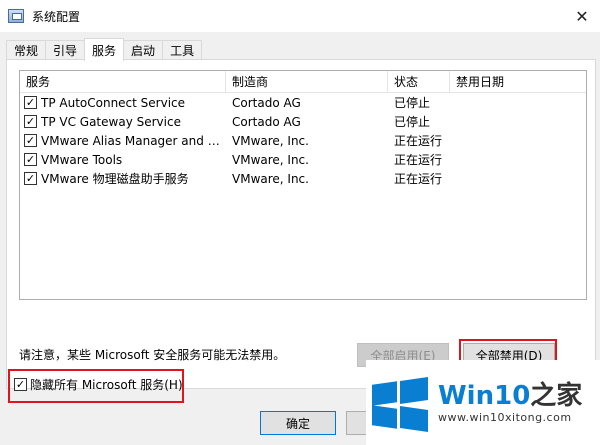  What do you see at coordinates (419, 82) in the screenshot?
I see `column-header-status: 状态` at bounding box center [419, 82].